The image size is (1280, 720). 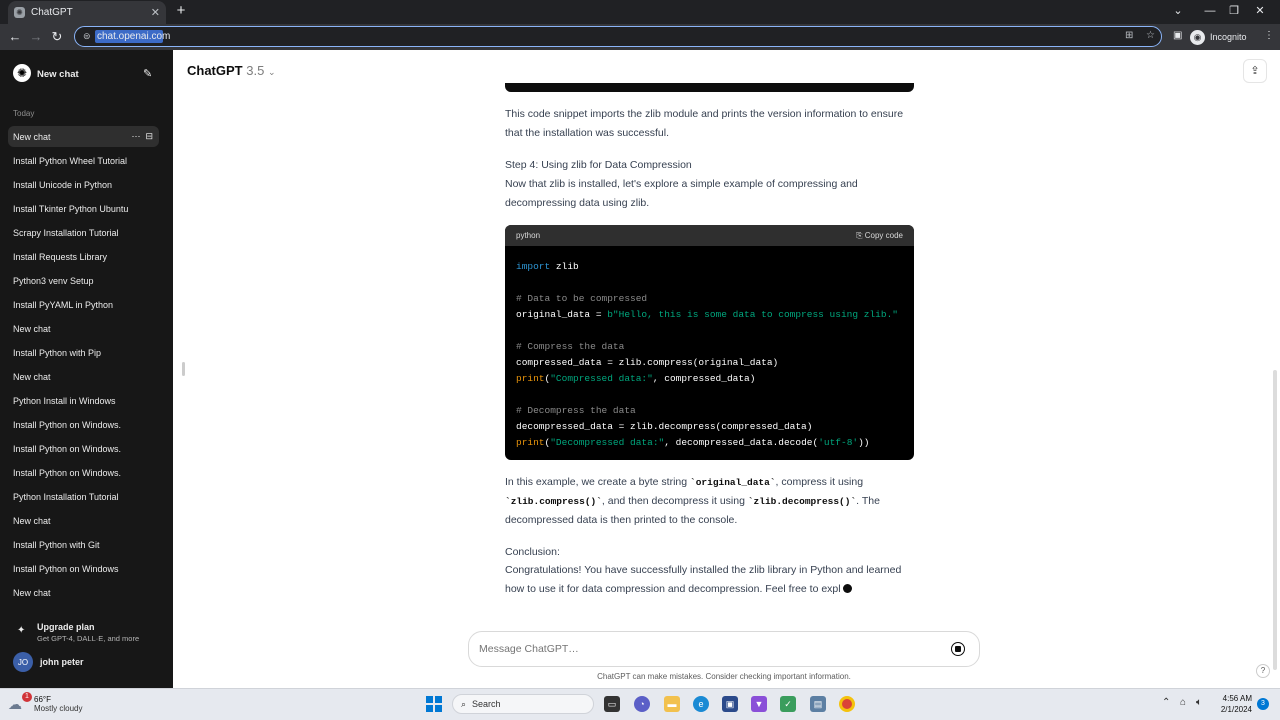 I want to click on close-window-button: ✕, so click(x=1260, y=11).